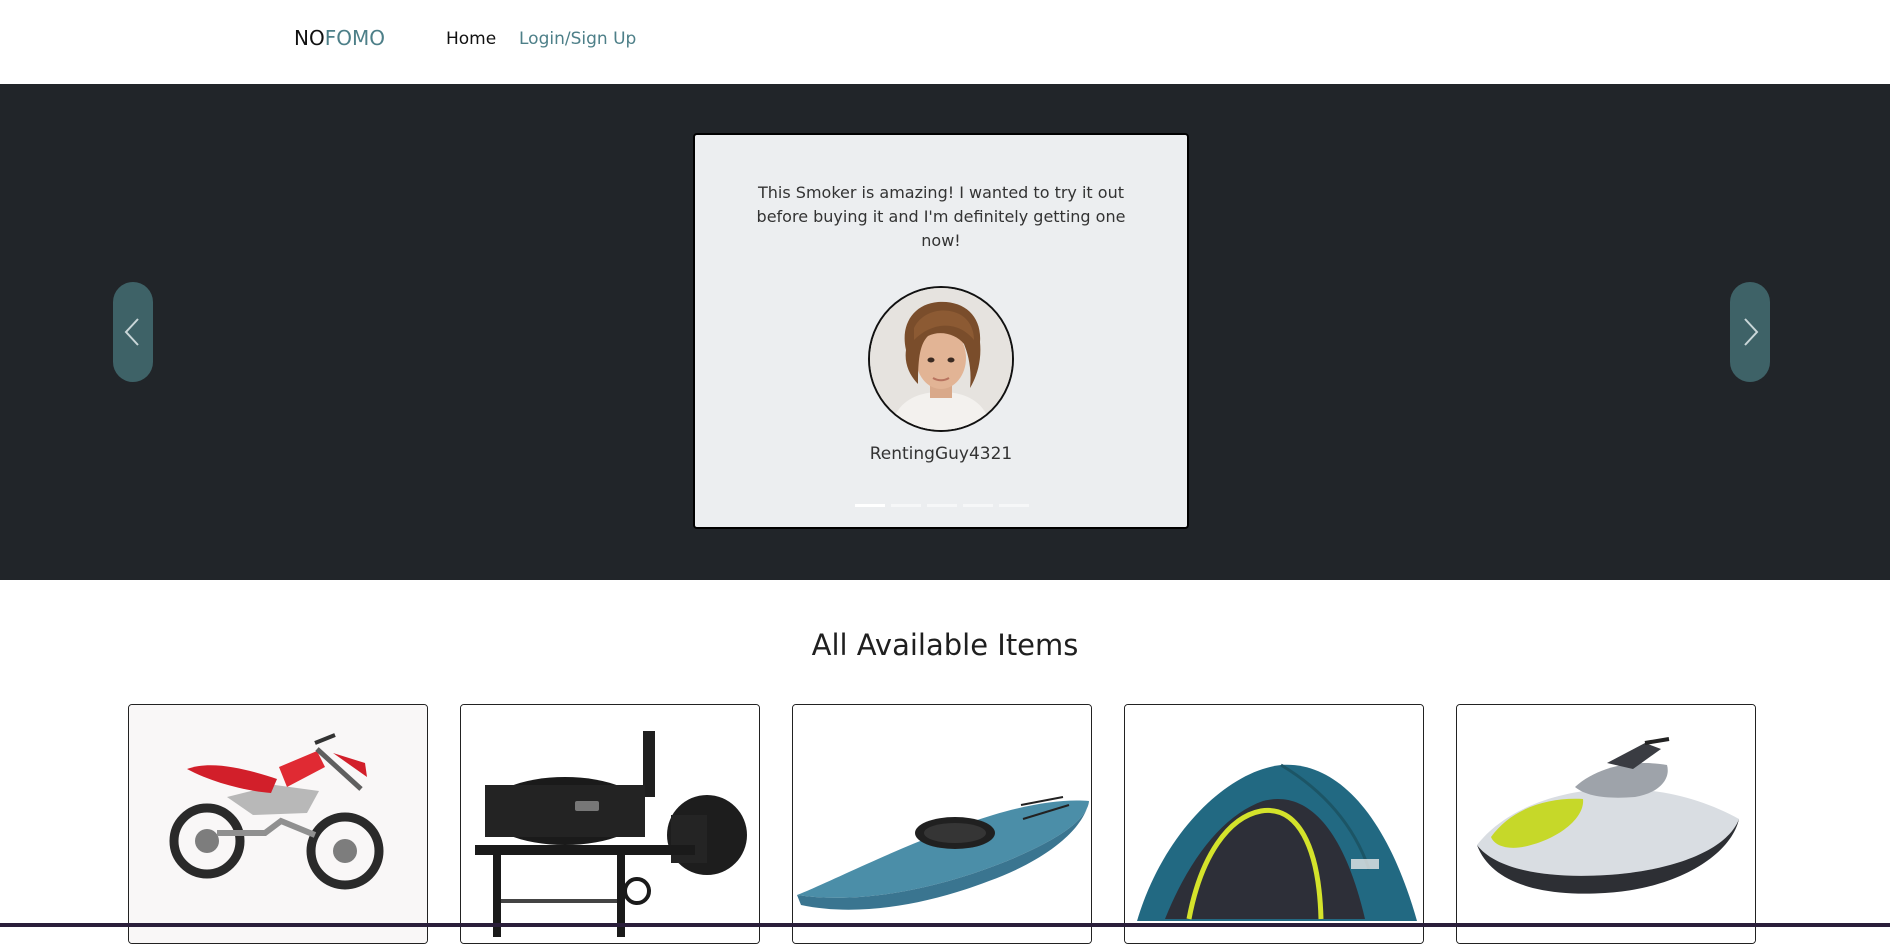 The height and width of the screenshot is (944, 1890). I want to click on item-card-jet-ski, so click(1606, 824).